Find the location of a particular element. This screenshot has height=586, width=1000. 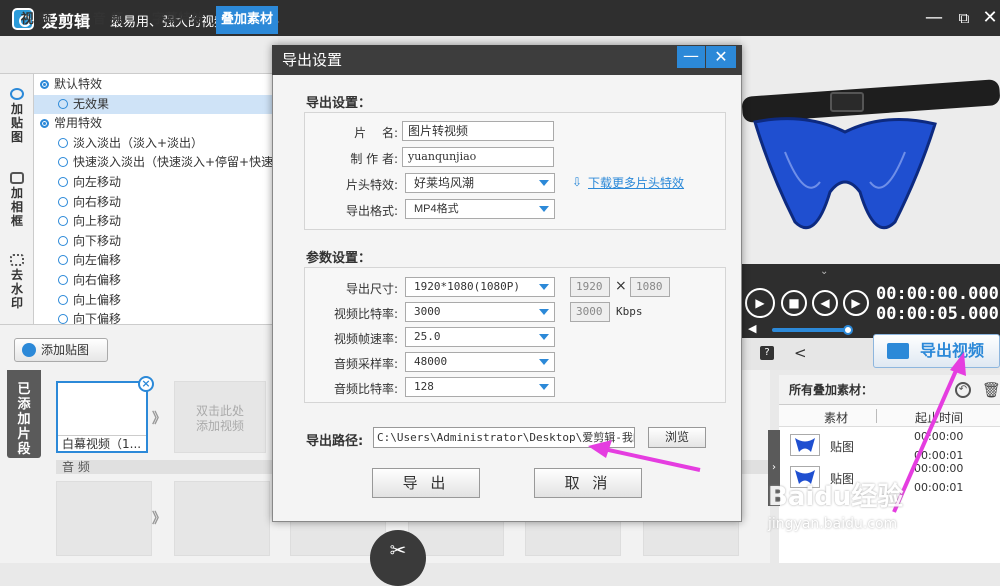

browse-button: 浏览 is located at coordinates (677, 437).